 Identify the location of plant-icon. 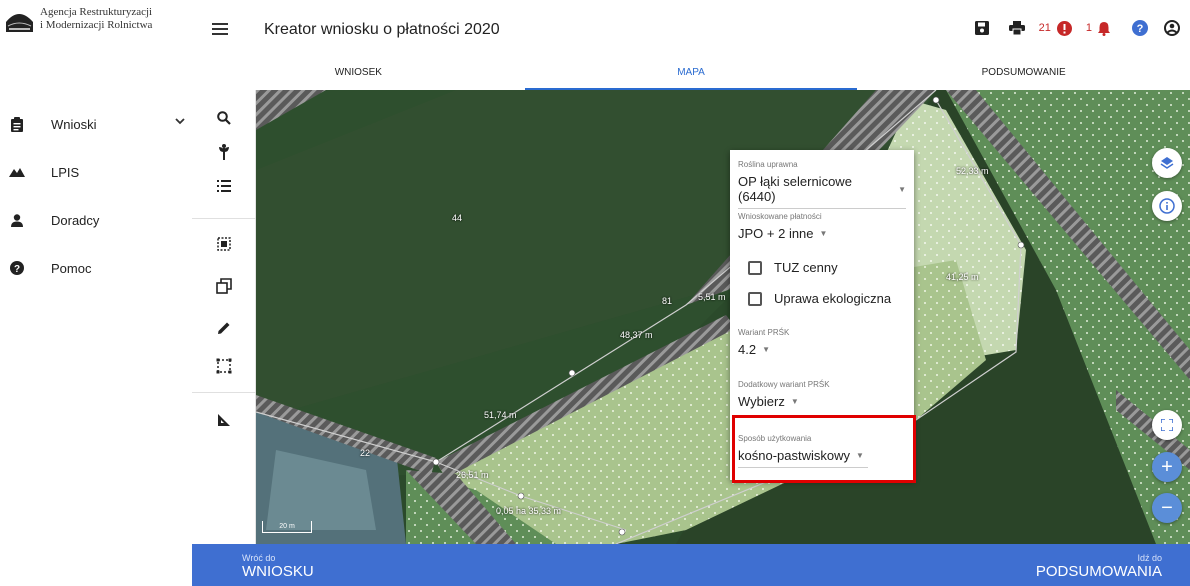
(224, 152).